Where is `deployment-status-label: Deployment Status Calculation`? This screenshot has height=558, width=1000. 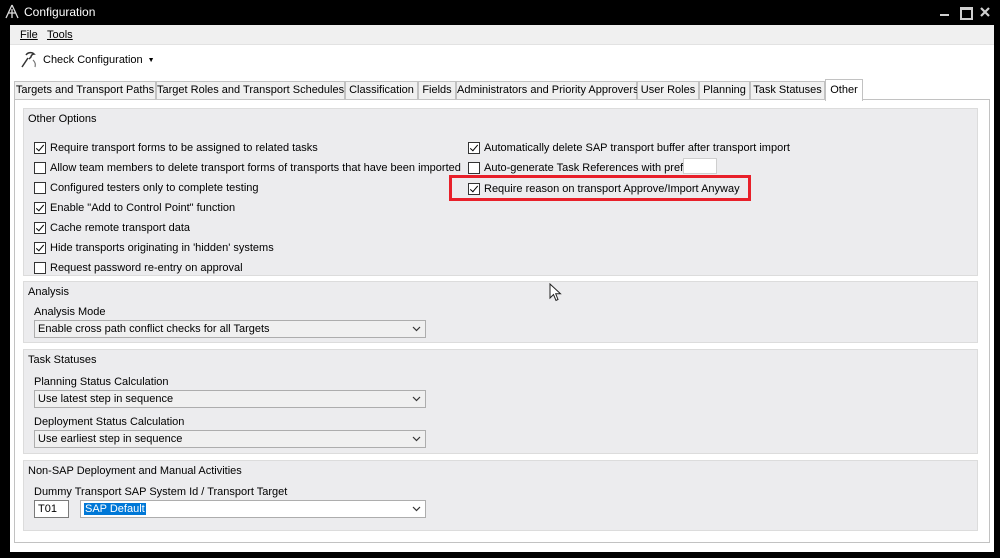
deployment-status-label: Deployment Status Calculation is located at coordinates (109, 422).